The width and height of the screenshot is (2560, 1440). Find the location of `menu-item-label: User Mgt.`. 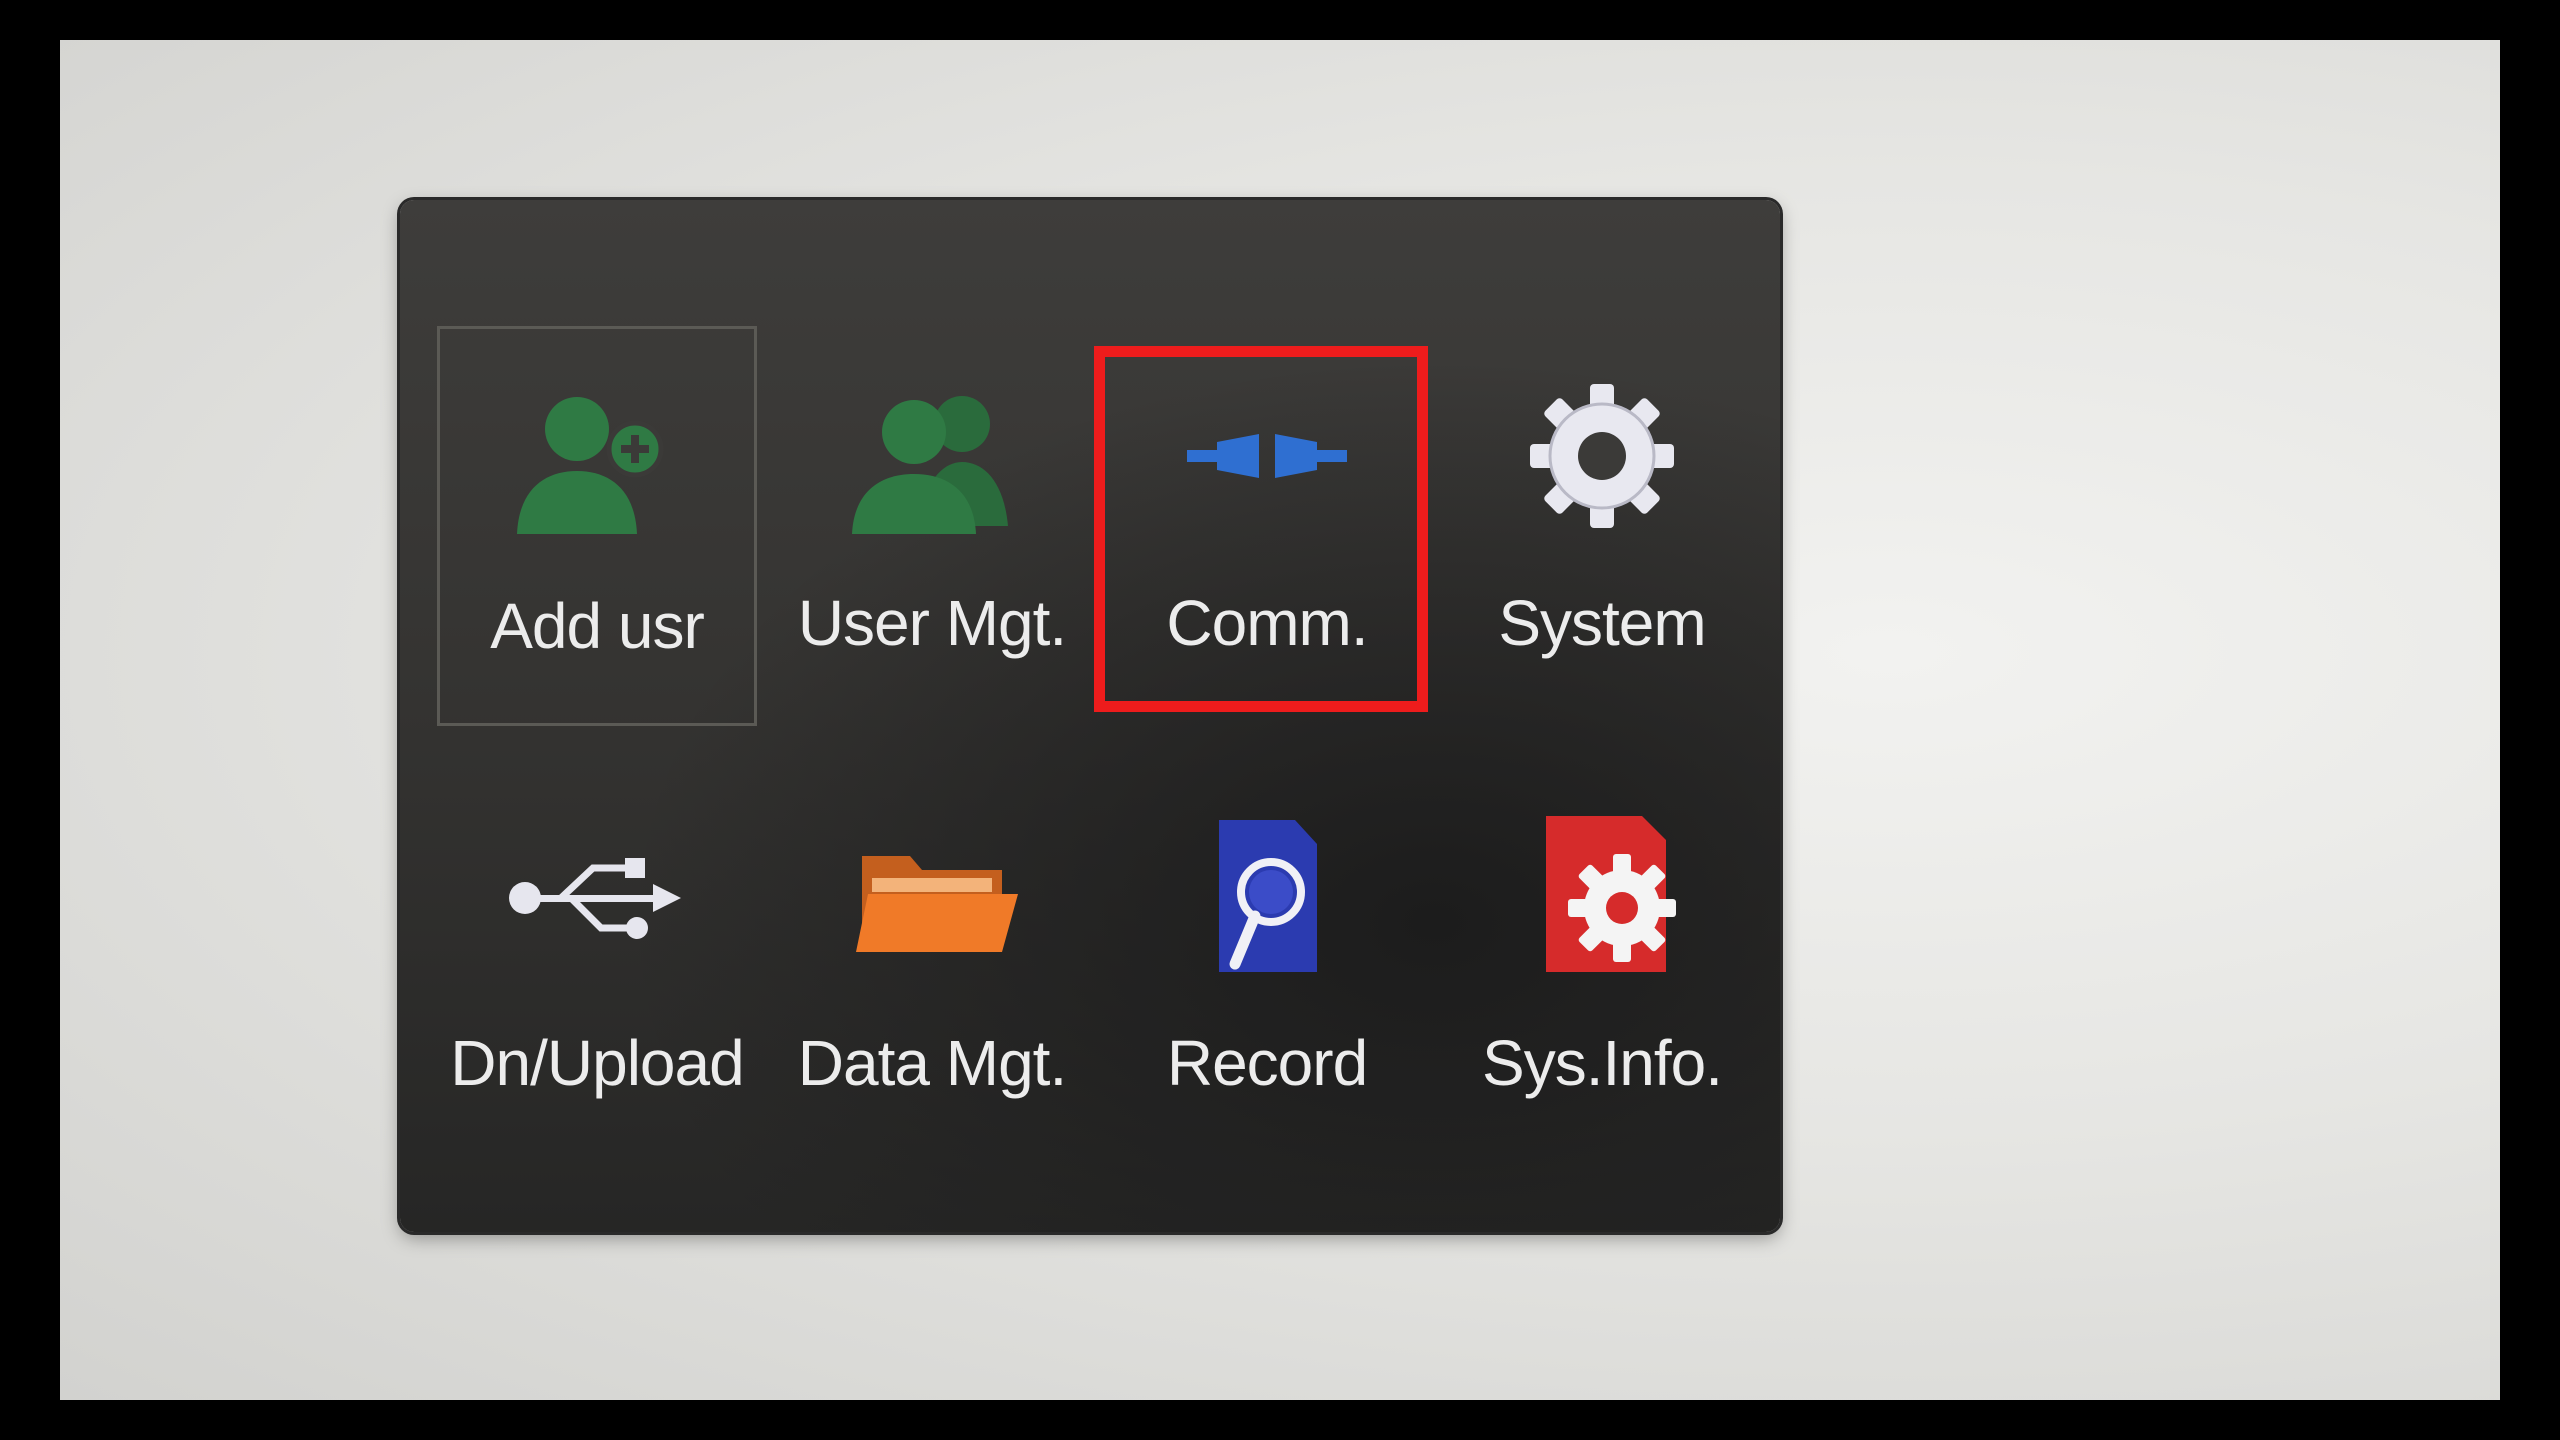

menu-item-label: User Mgt. is located at coordinates (932, 623).